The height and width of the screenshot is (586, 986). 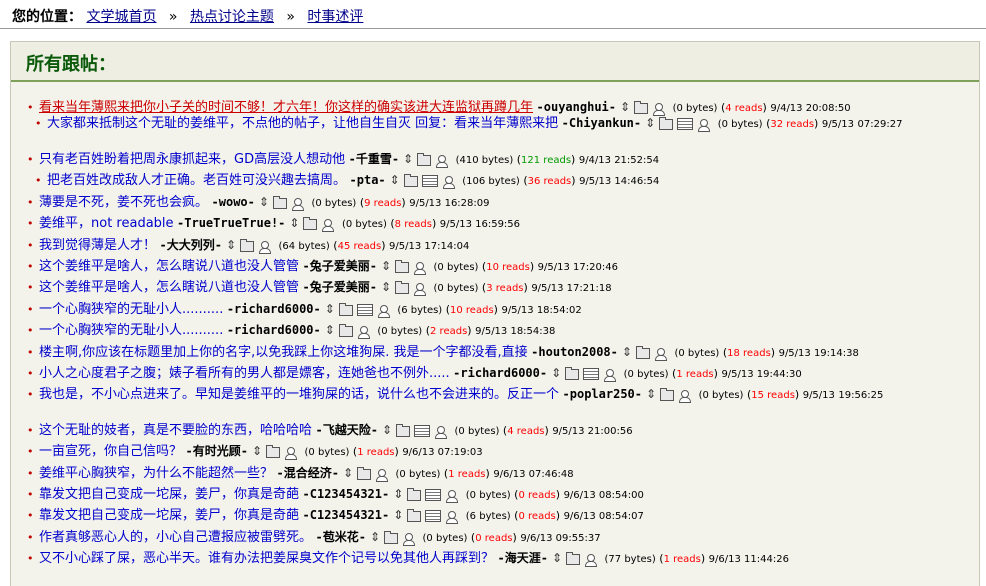 What do you see at coordinates (156, 473) in the screenshot?
I see `post-title-link: 姜维平心胸狭窄，为什么不能超然一些？` at bounding box center [156, 473].